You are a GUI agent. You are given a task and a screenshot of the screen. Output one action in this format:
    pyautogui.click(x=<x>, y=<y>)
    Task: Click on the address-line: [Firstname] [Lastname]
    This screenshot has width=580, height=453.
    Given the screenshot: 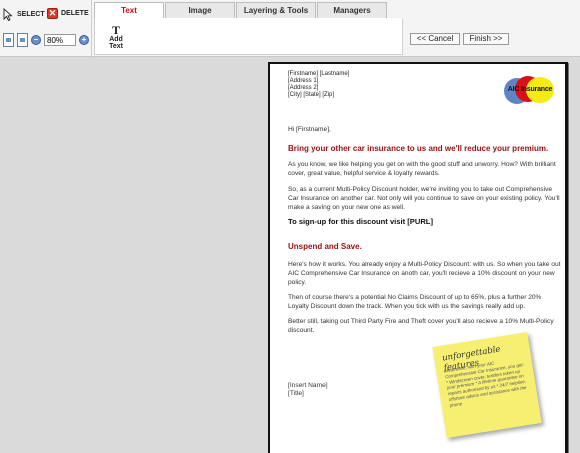 What is the action you would take?
    pyautogui.click(x=319, y=74)
    